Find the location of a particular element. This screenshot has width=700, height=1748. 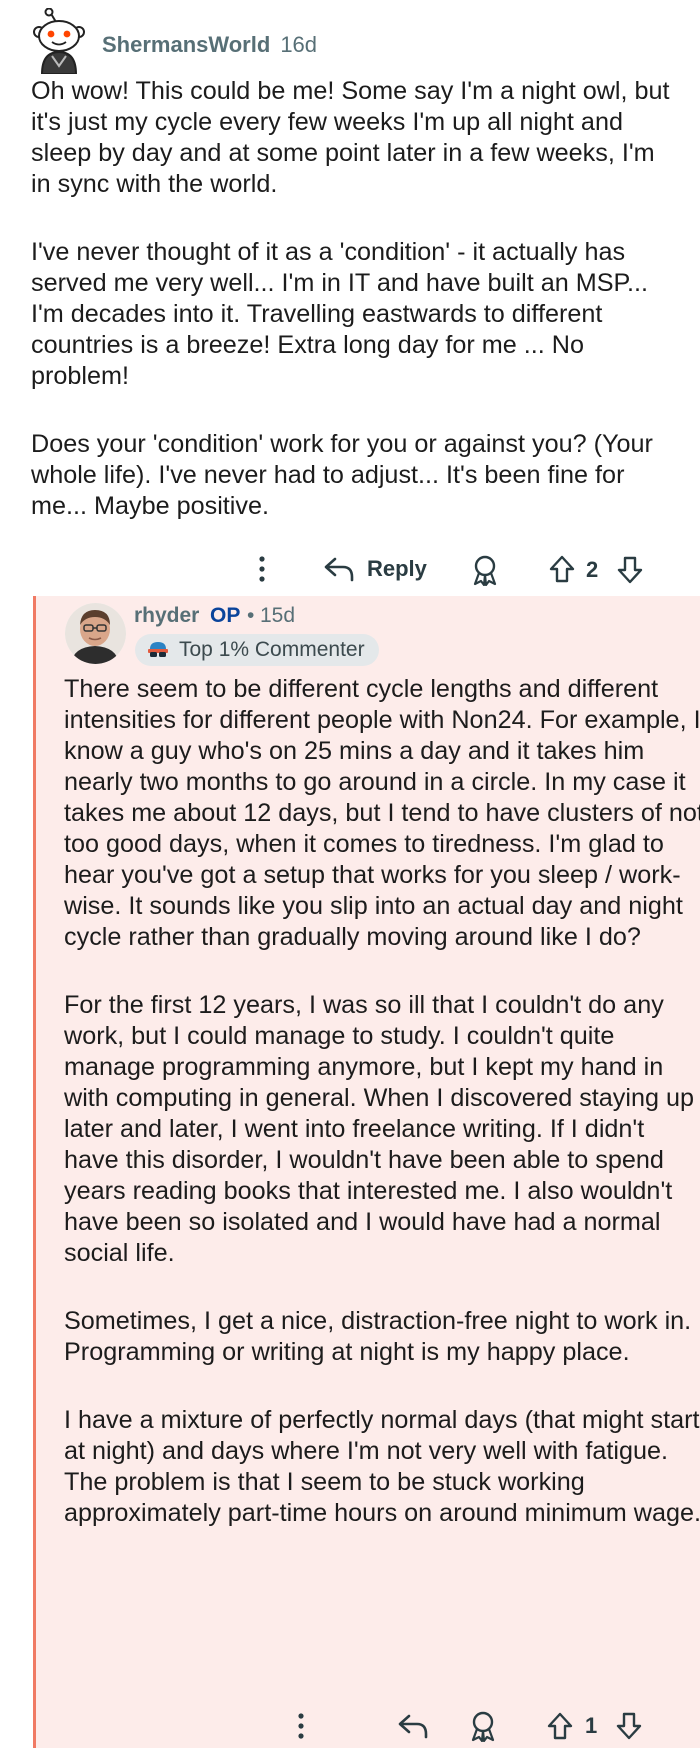

reply-button: Reply is located at coordinates (375, 569).